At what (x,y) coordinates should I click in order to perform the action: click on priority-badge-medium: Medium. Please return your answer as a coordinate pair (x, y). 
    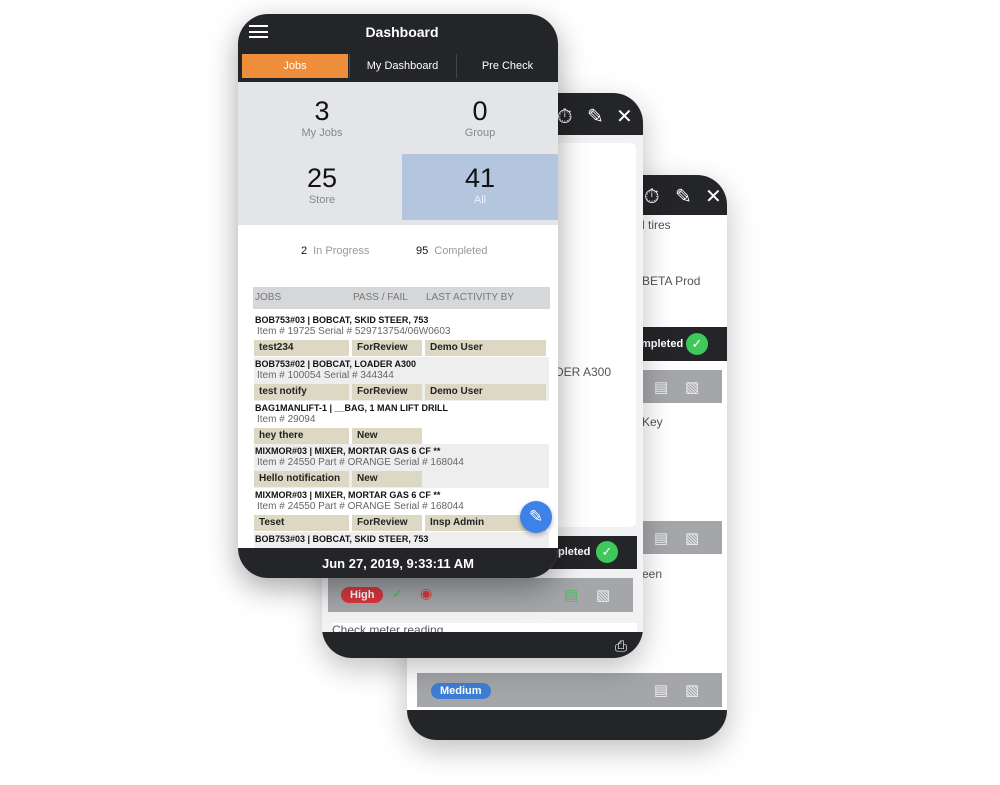
    Looking at the image, I should click on (461, 691).